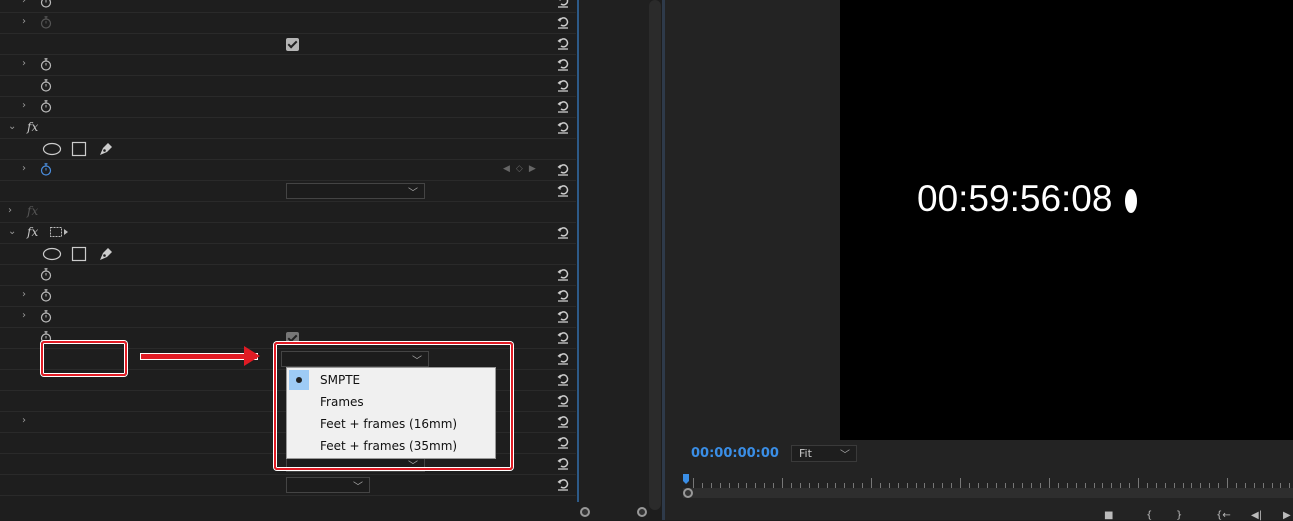 This screenshot has width=1293, height=521. Describe the element at coordinates (805, 453) in the screenshot. I see `zoom-level-value: Fit` at that location.